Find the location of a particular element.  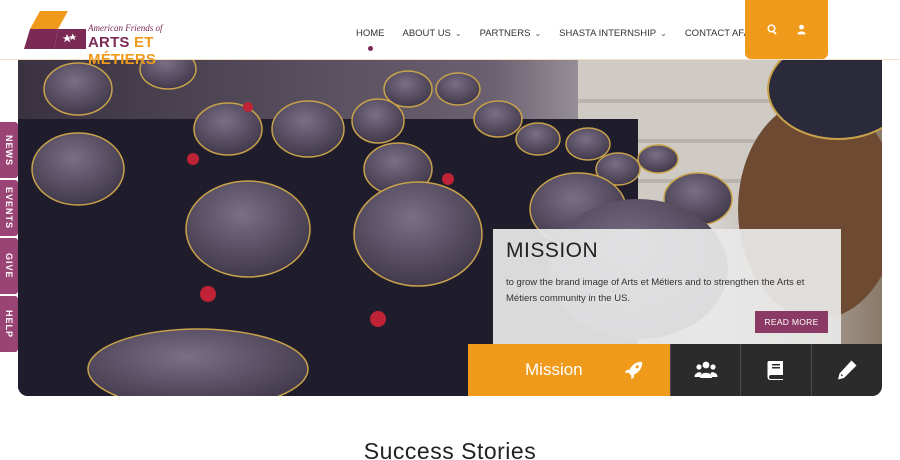

logo-wordmark-part1: ARTS is located at coordinates (111, 42).